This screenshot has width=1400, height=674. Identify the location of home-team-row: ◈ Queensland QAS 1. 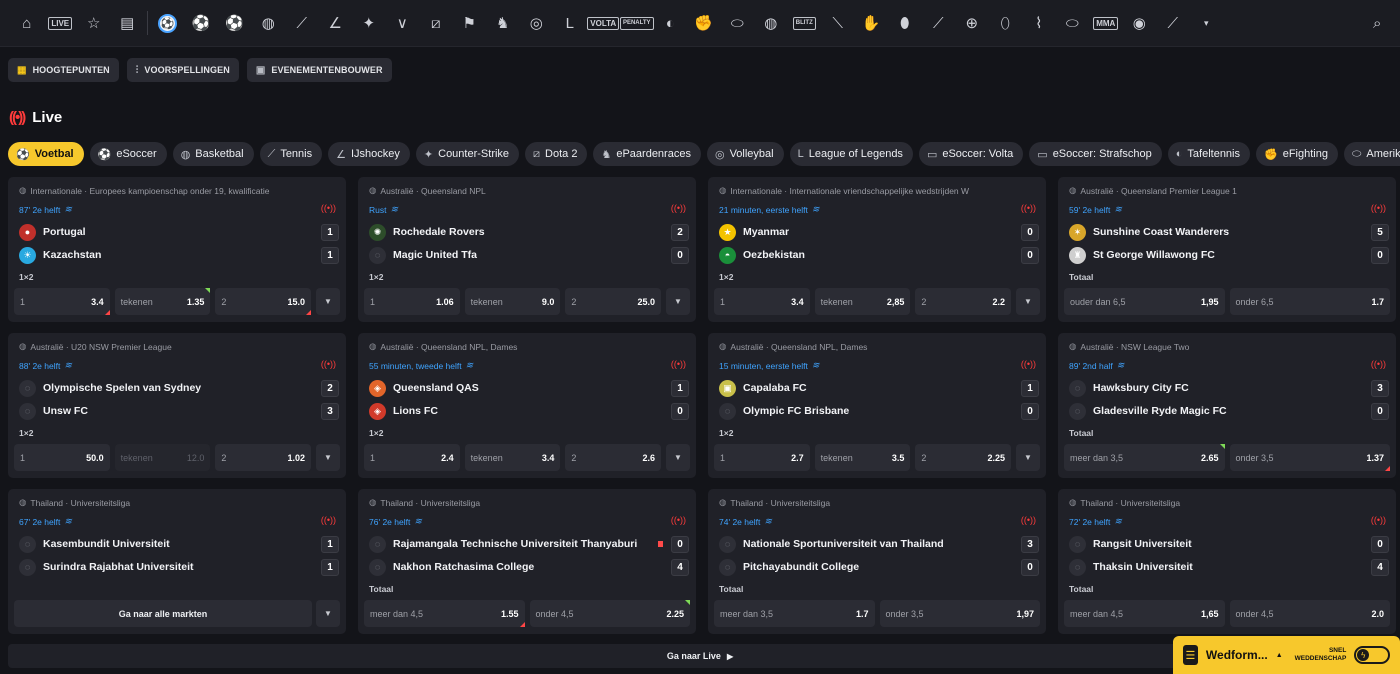
(529, 388).